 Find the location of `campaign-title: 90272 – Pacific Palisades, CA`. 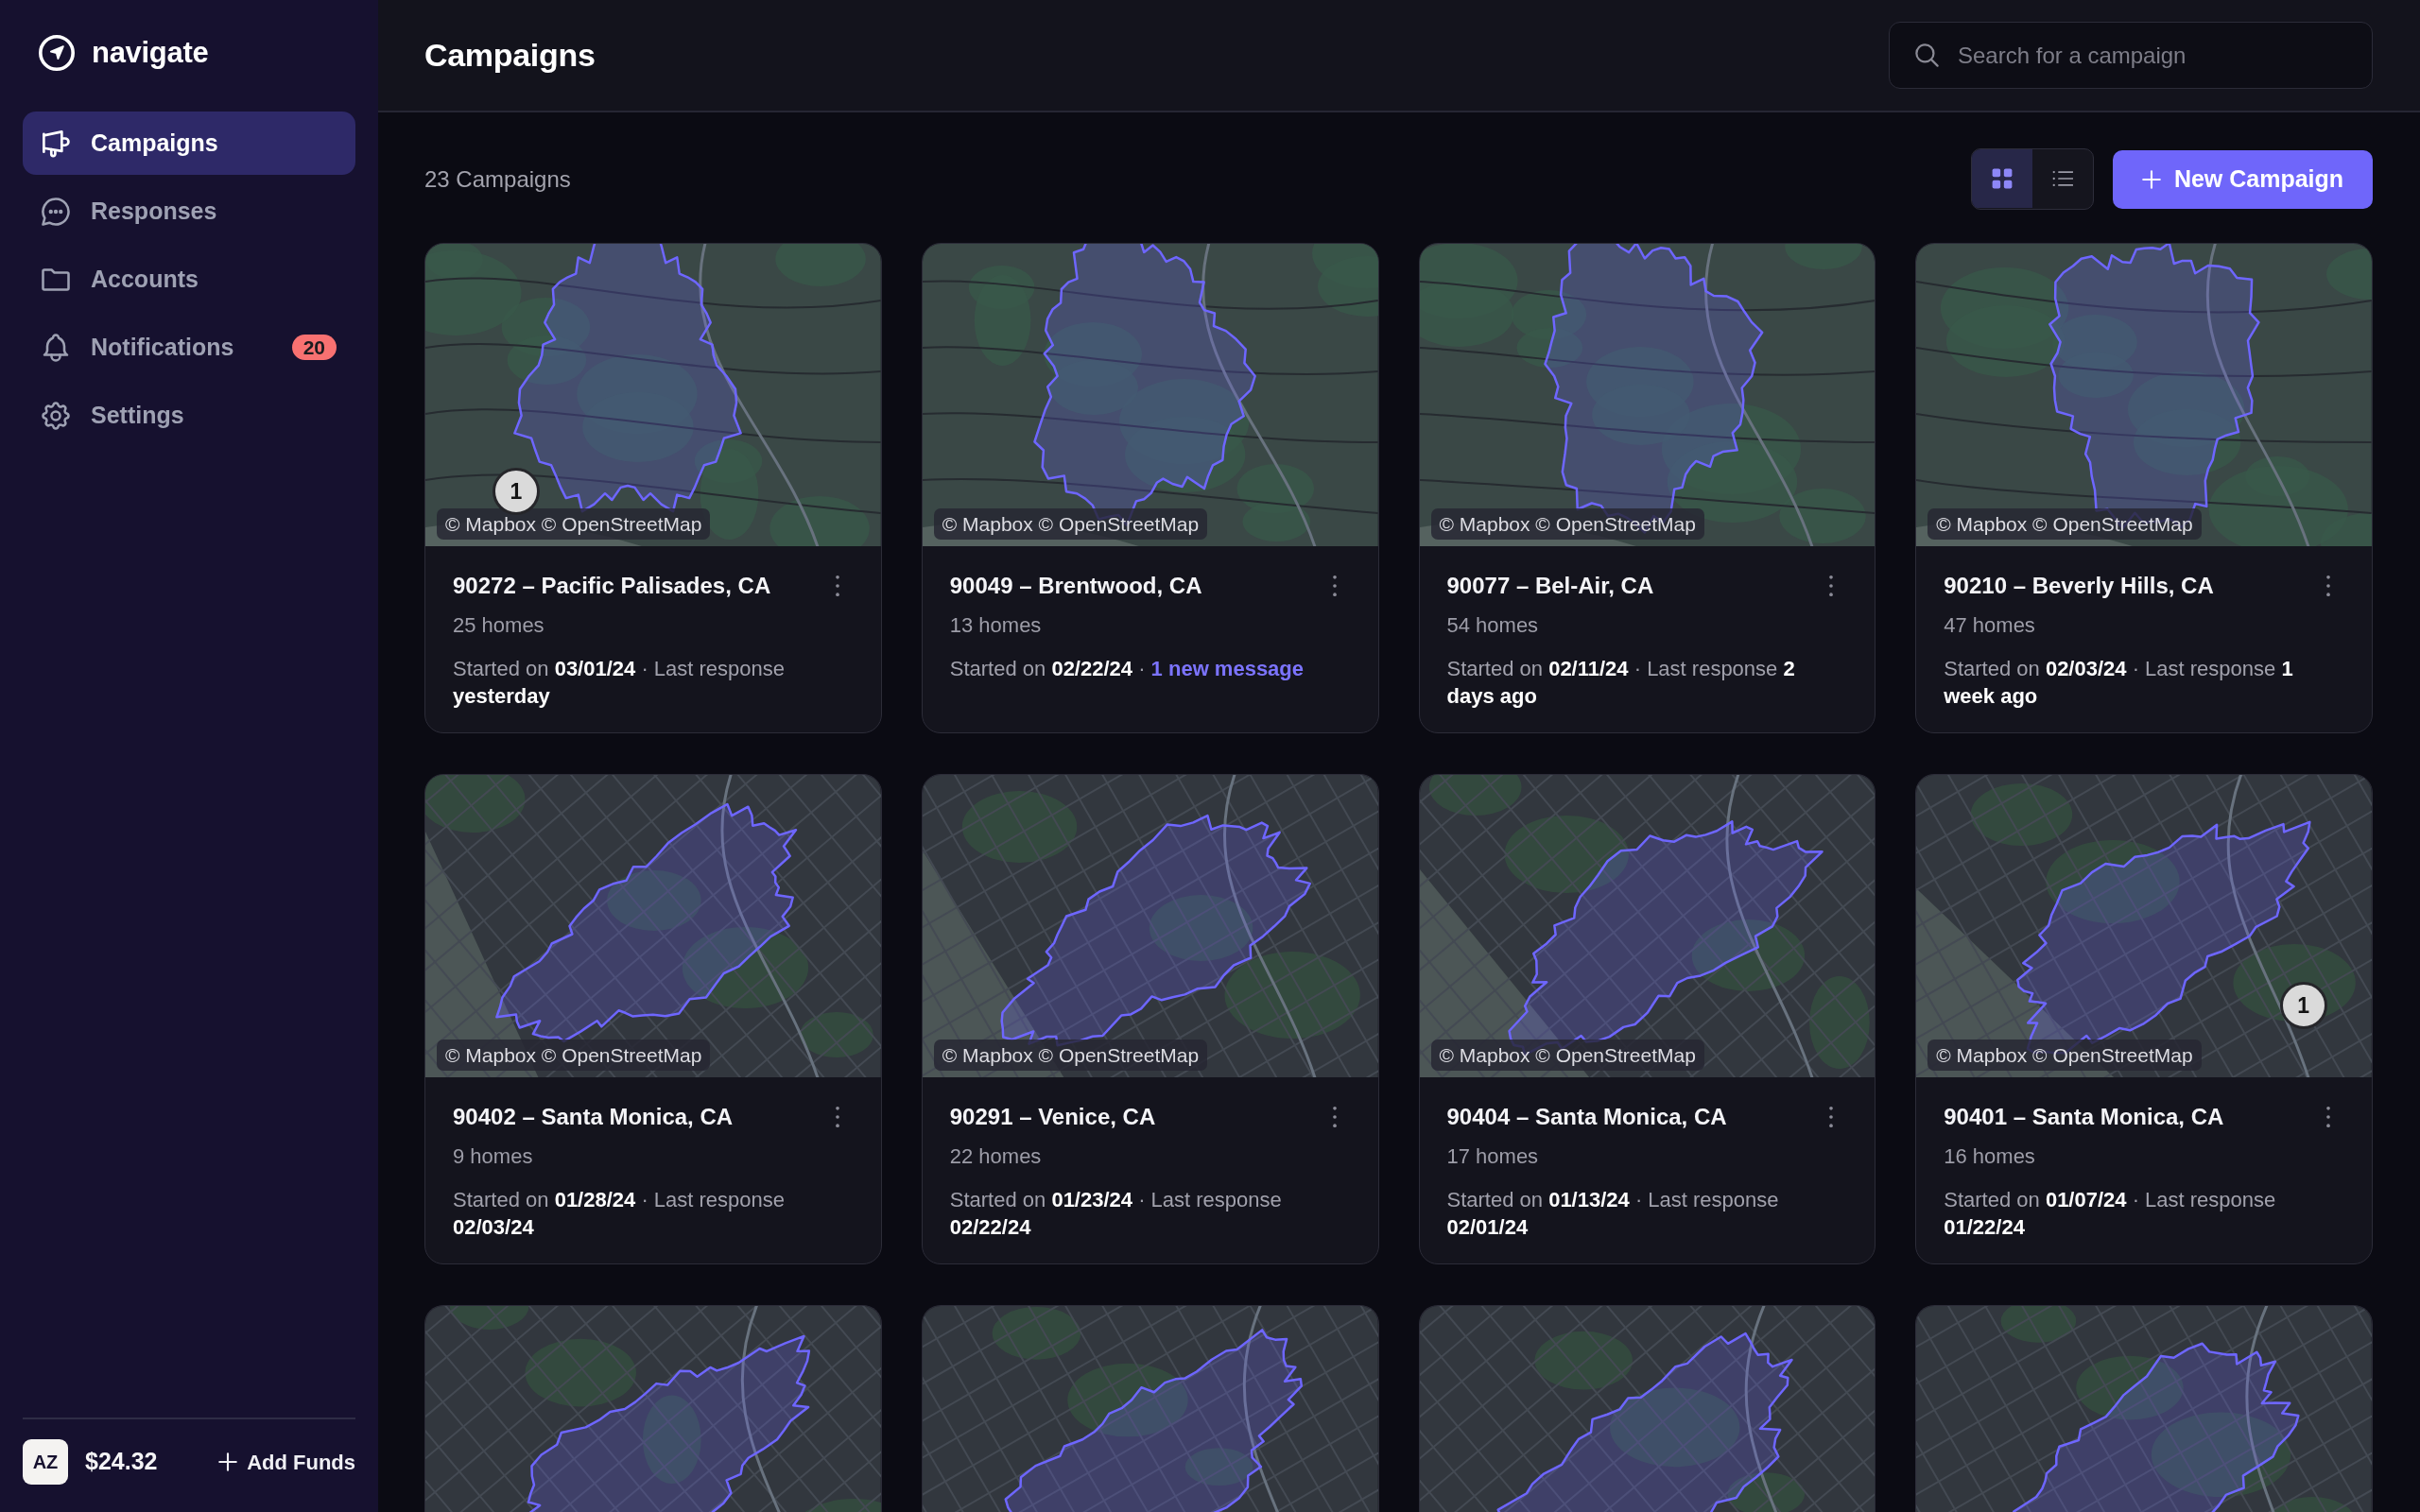

campaign-title: 90272 – Pacific Palisades, CA is located at coordinates (612, 586).